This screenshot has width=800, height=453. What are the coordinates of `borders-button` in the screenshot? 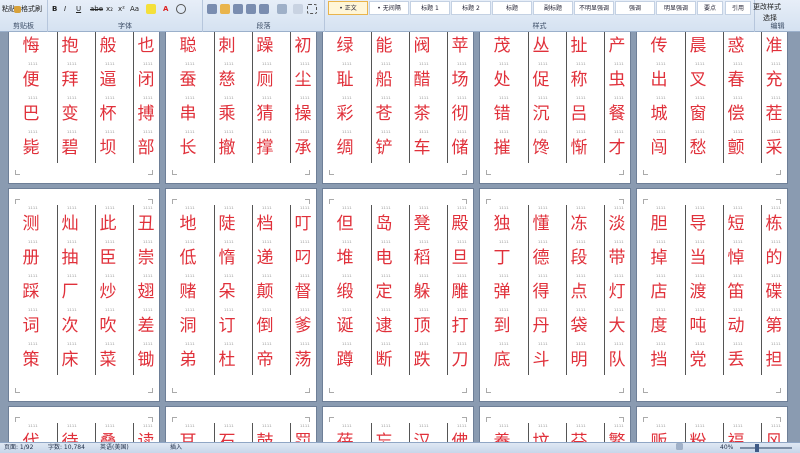 It's located at (312, 9).